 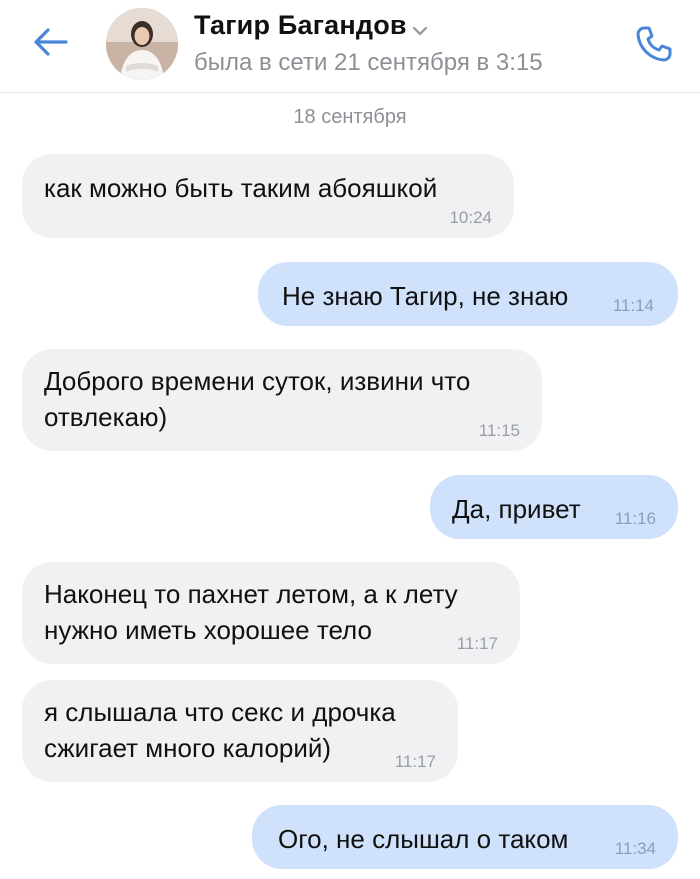 I want to click on back-button, so click(x=50, y=42).